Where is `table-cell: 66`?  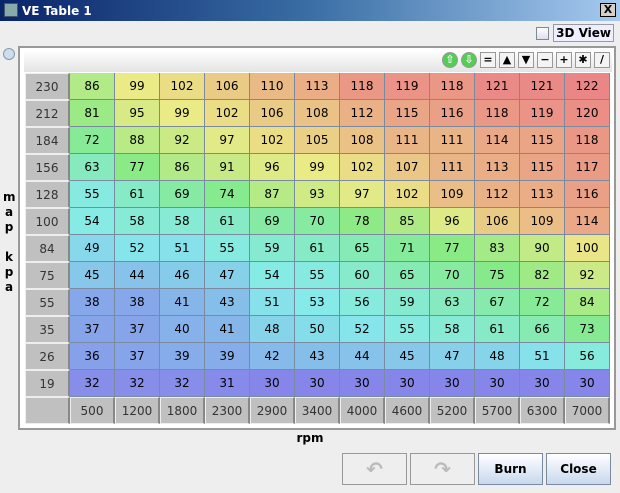 table-cell: 66 is located at coordinates (542, 329).